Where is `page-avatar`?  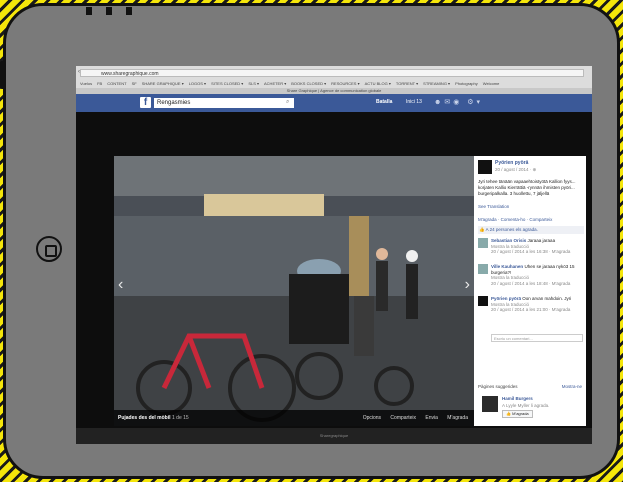 page-avatar is located at coordinates (485, 167).